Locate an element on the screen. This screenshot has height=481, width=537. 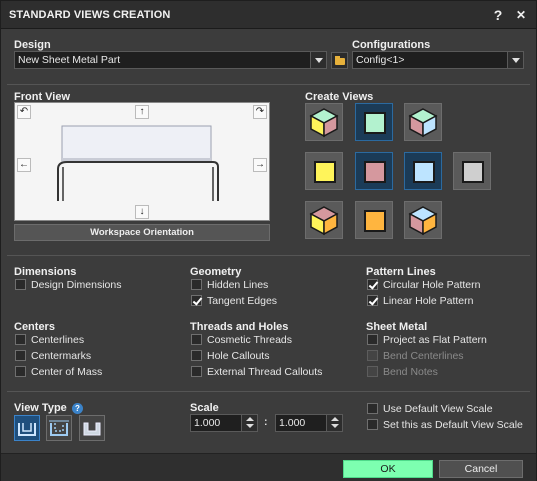
design-label: Design is located at coordinates (32, 45).